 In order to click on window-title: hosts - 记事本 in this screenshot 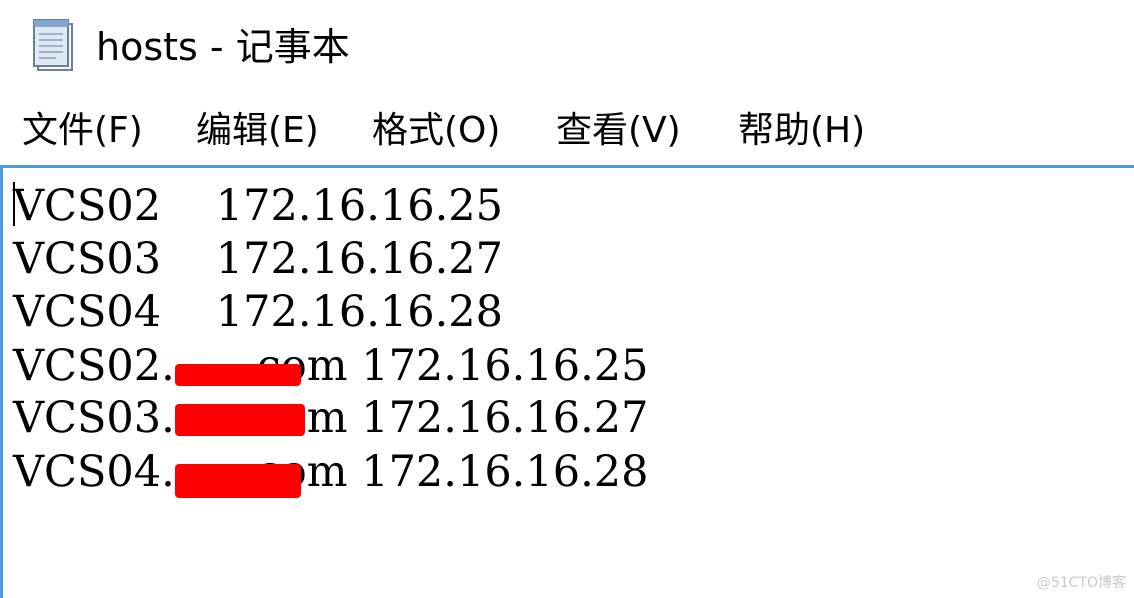, I will do `click(223, 47)`.